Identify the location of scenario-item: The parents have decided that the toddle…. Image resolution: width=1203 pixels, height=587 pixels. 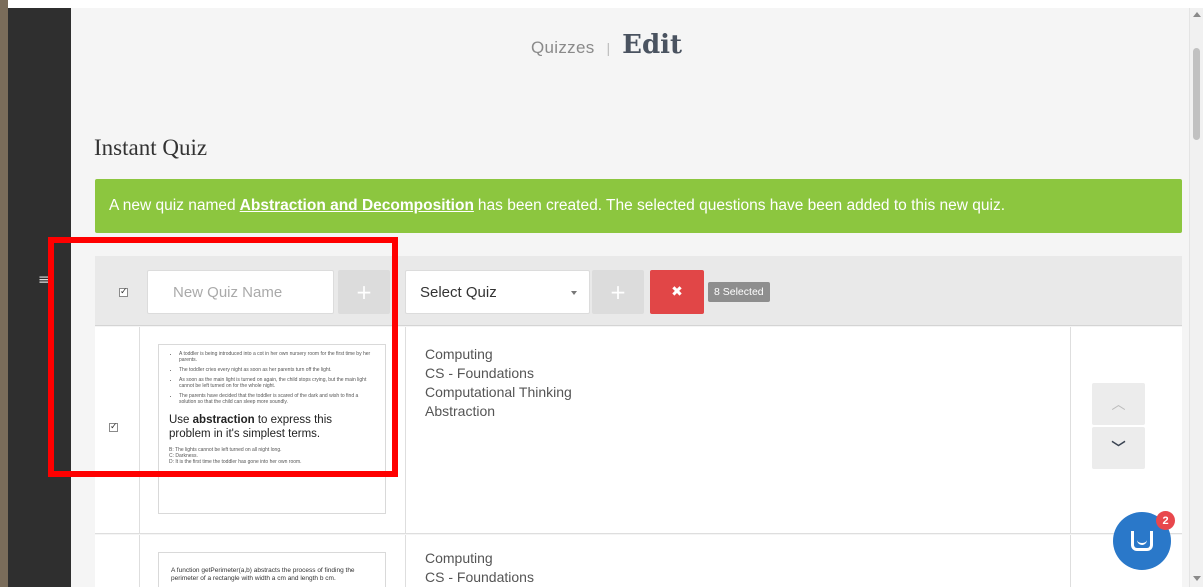
(277, 399).